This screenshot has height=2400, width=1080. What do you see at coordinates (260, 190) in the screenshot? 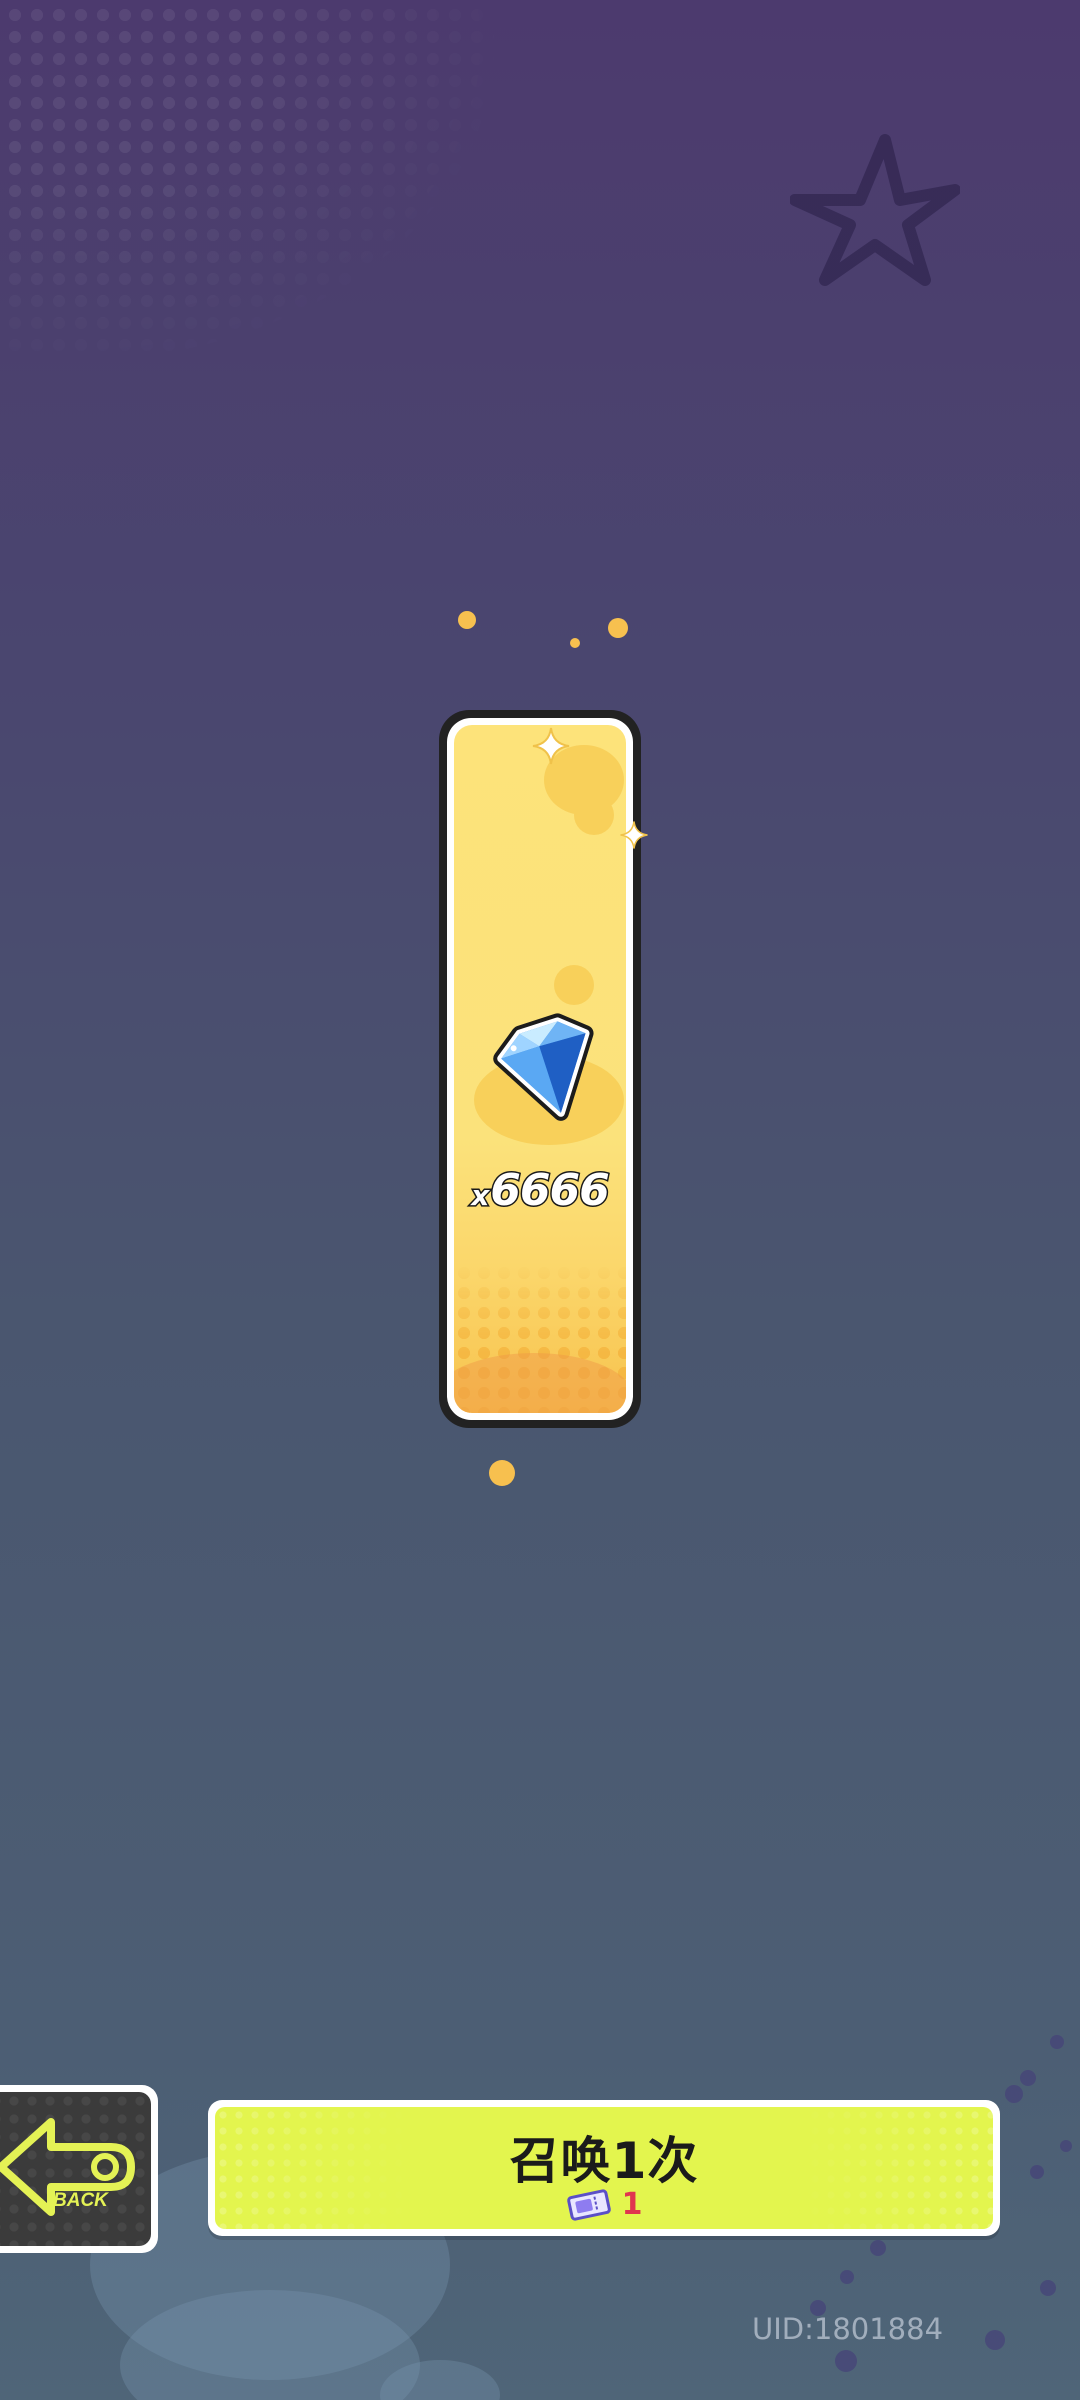
I see `halftone-texture` at bounding box center [260, 190].